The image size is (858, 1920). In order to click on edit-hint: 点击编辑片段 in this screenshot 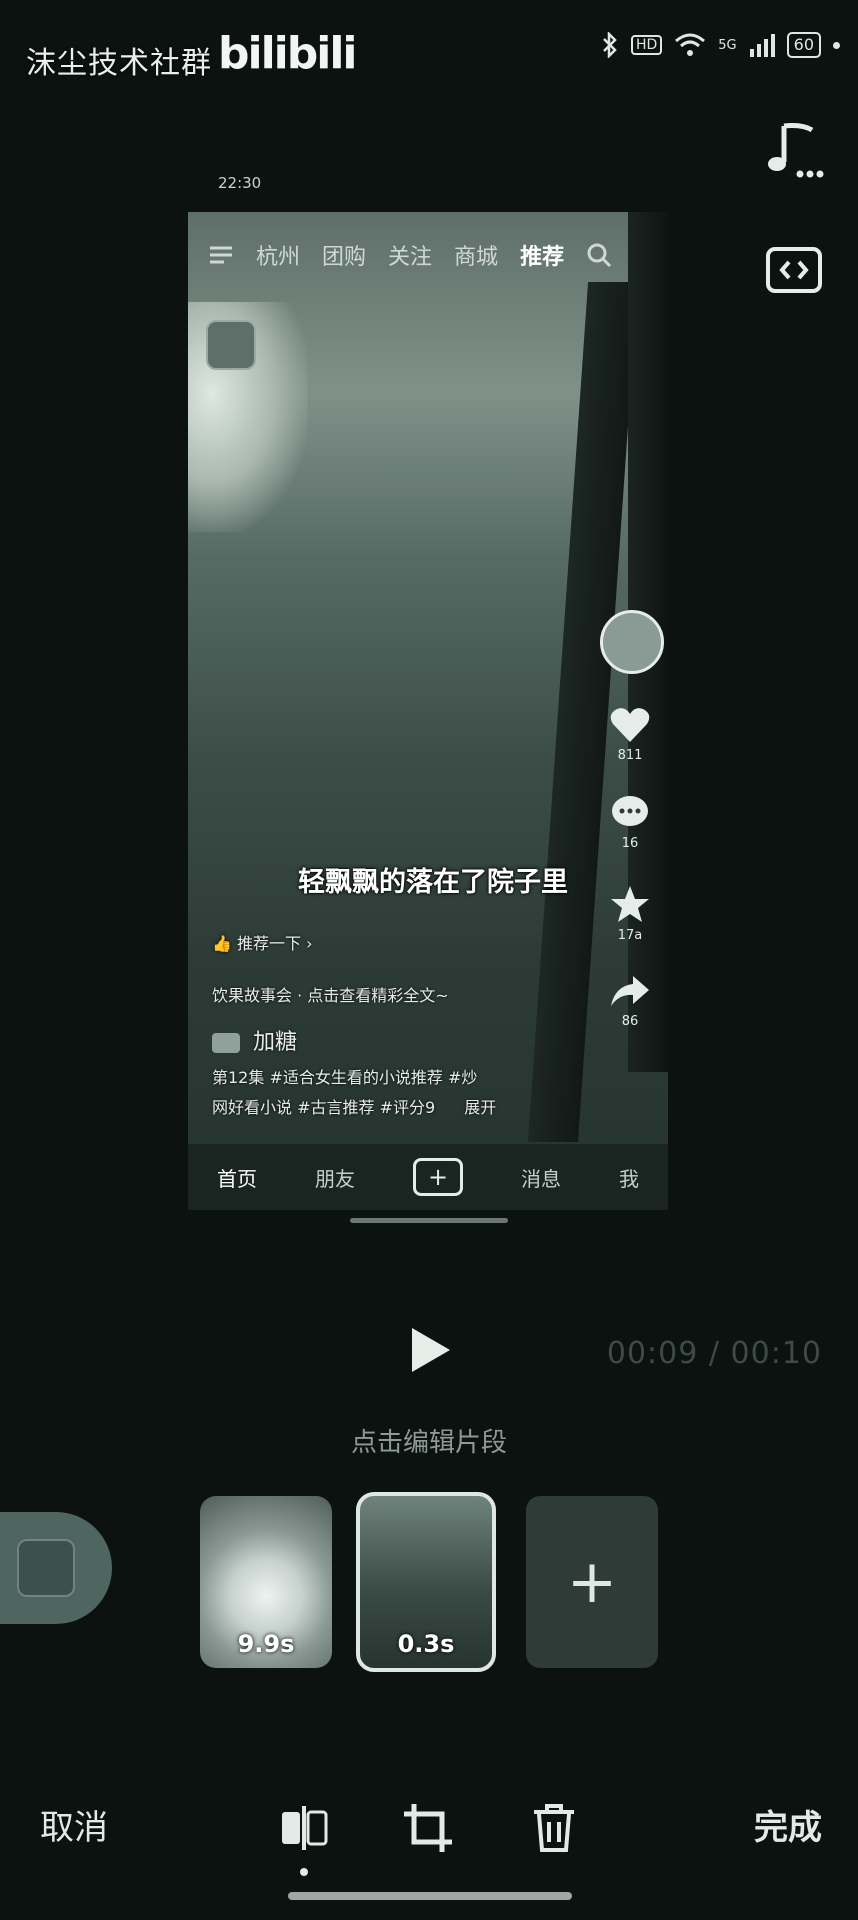, I will do `click(428, 1443)`.